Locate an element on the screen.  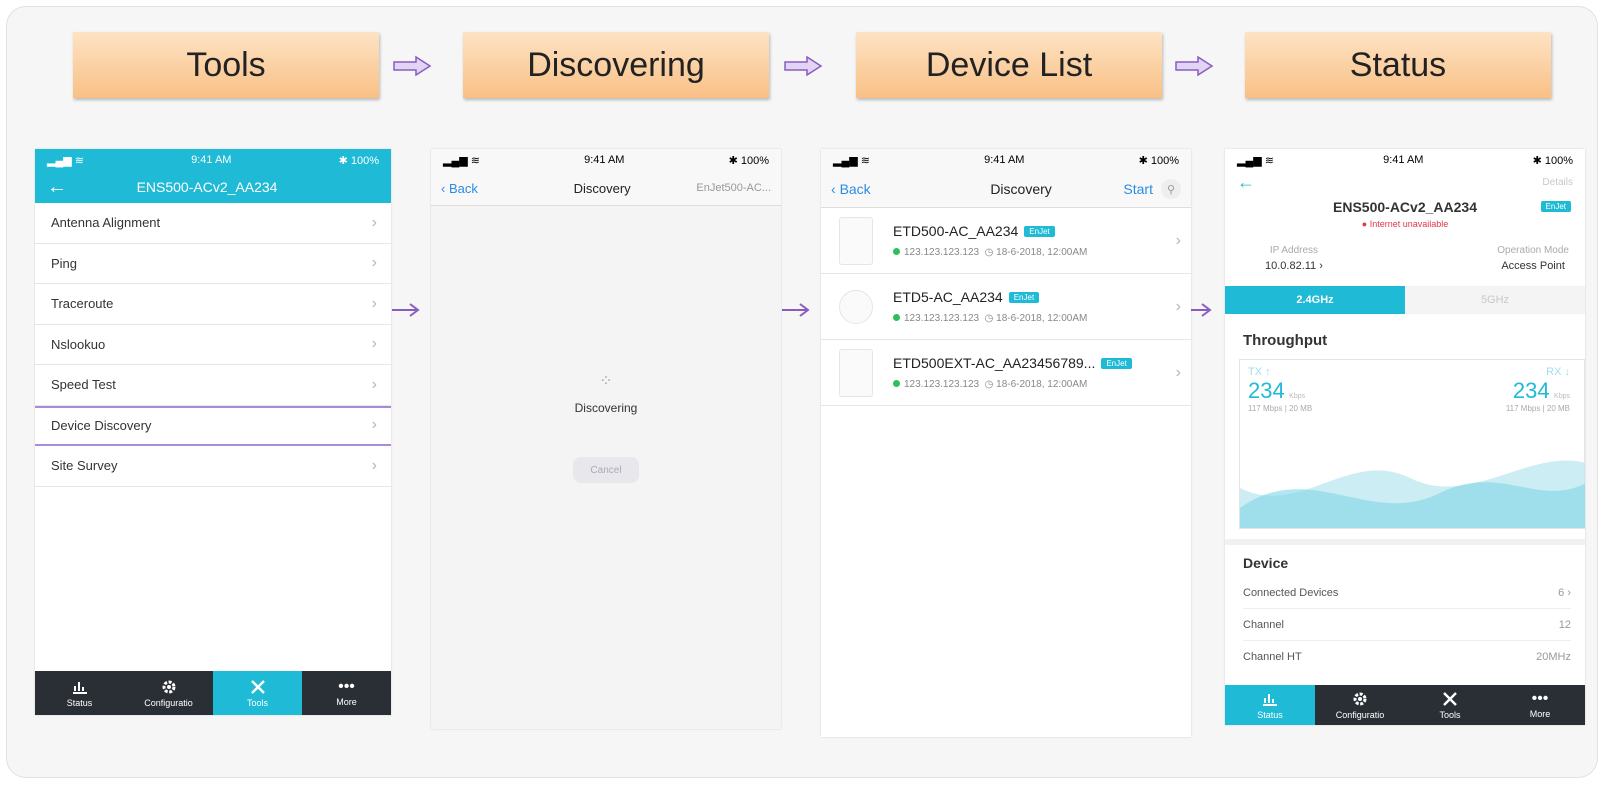
throughput-title: Throughput is located at coordinates (1285, 340).